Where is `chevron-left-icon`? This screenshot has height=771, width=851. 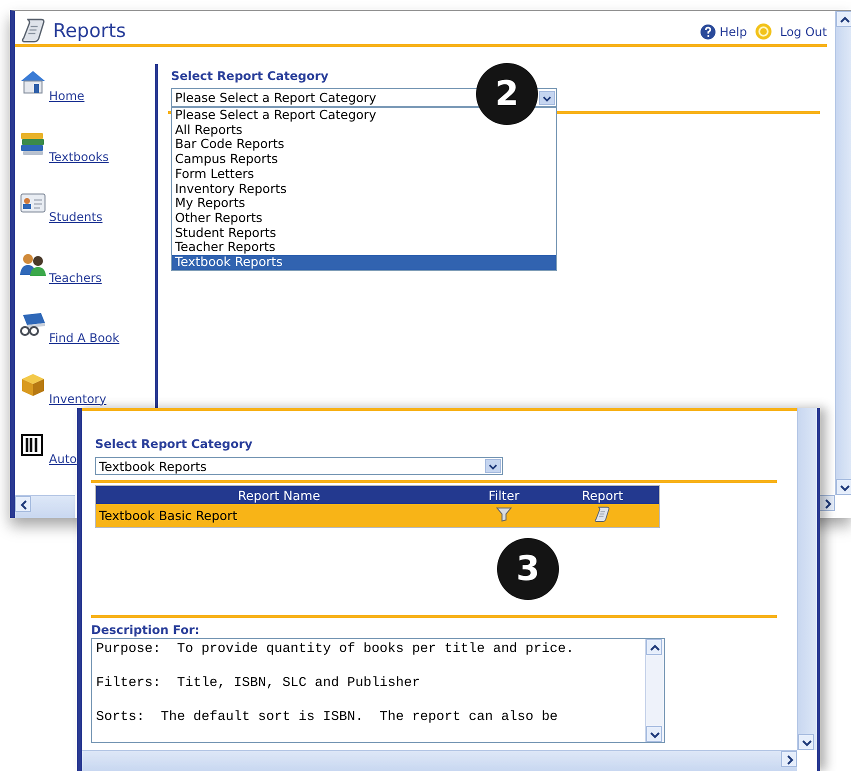 chevron-left-icon is located at coordinates (23, 505).